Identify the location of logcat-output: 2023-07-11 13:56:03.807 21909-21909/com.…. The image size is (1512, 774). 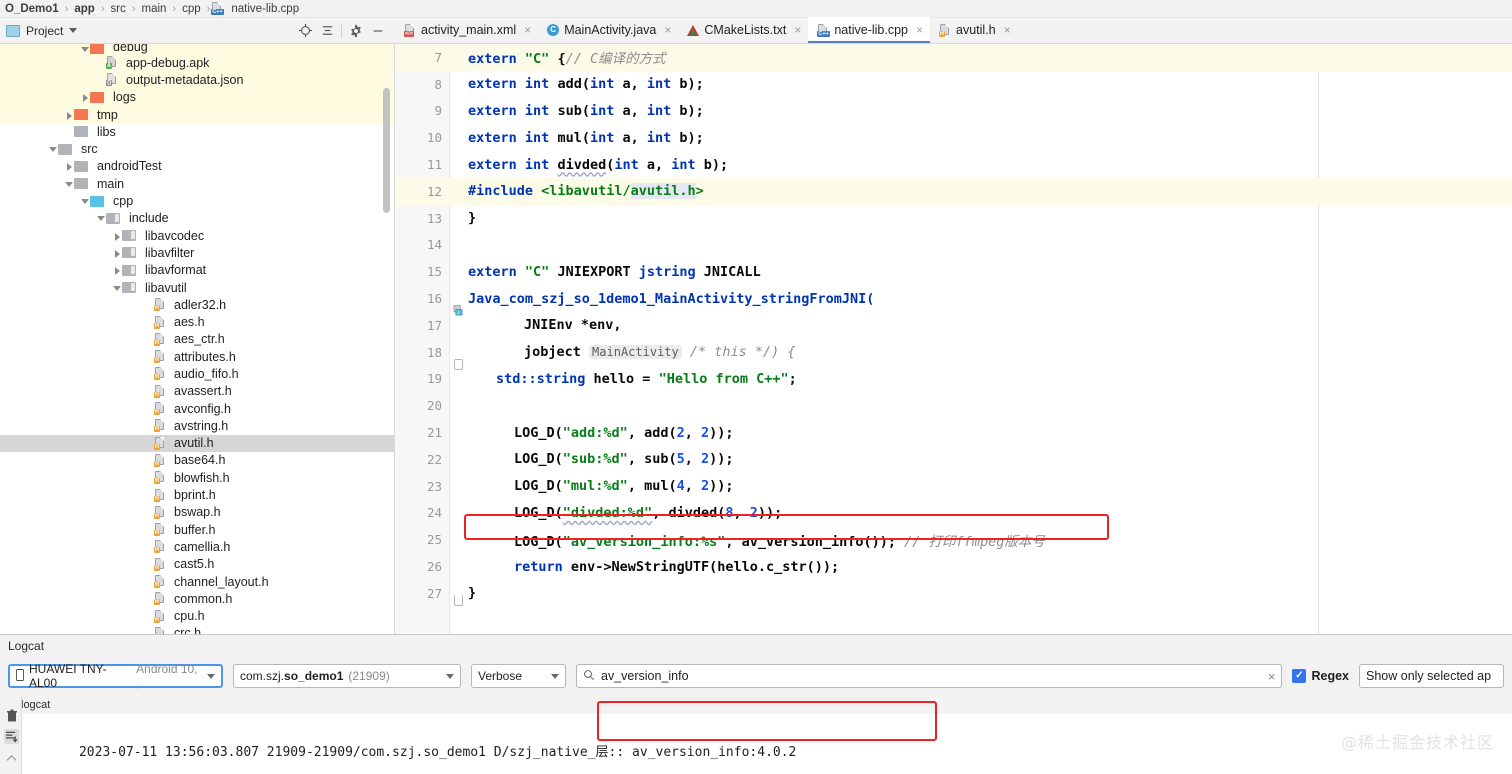
(767, 744).